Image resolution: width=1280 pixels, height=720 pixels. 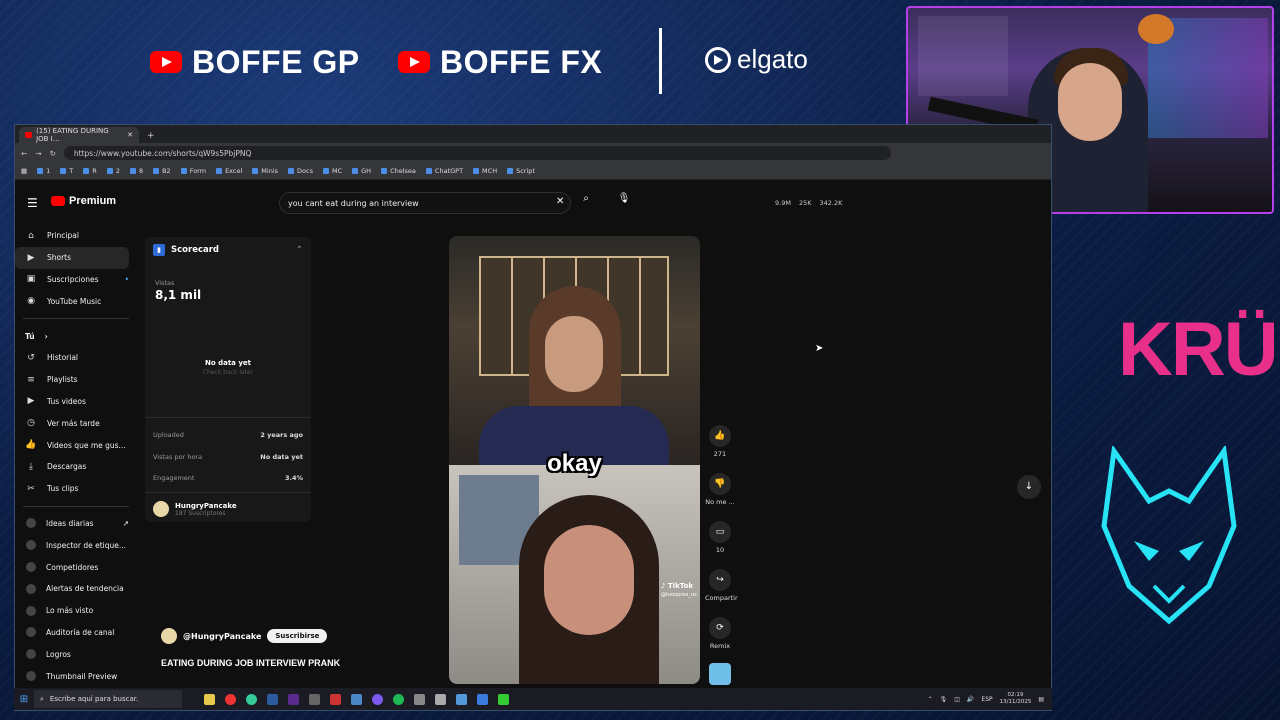 What do you see at coordinates (136, 171) in the screenshot?
I see `bookmark-item: 8` at bounding box center [136, 171].